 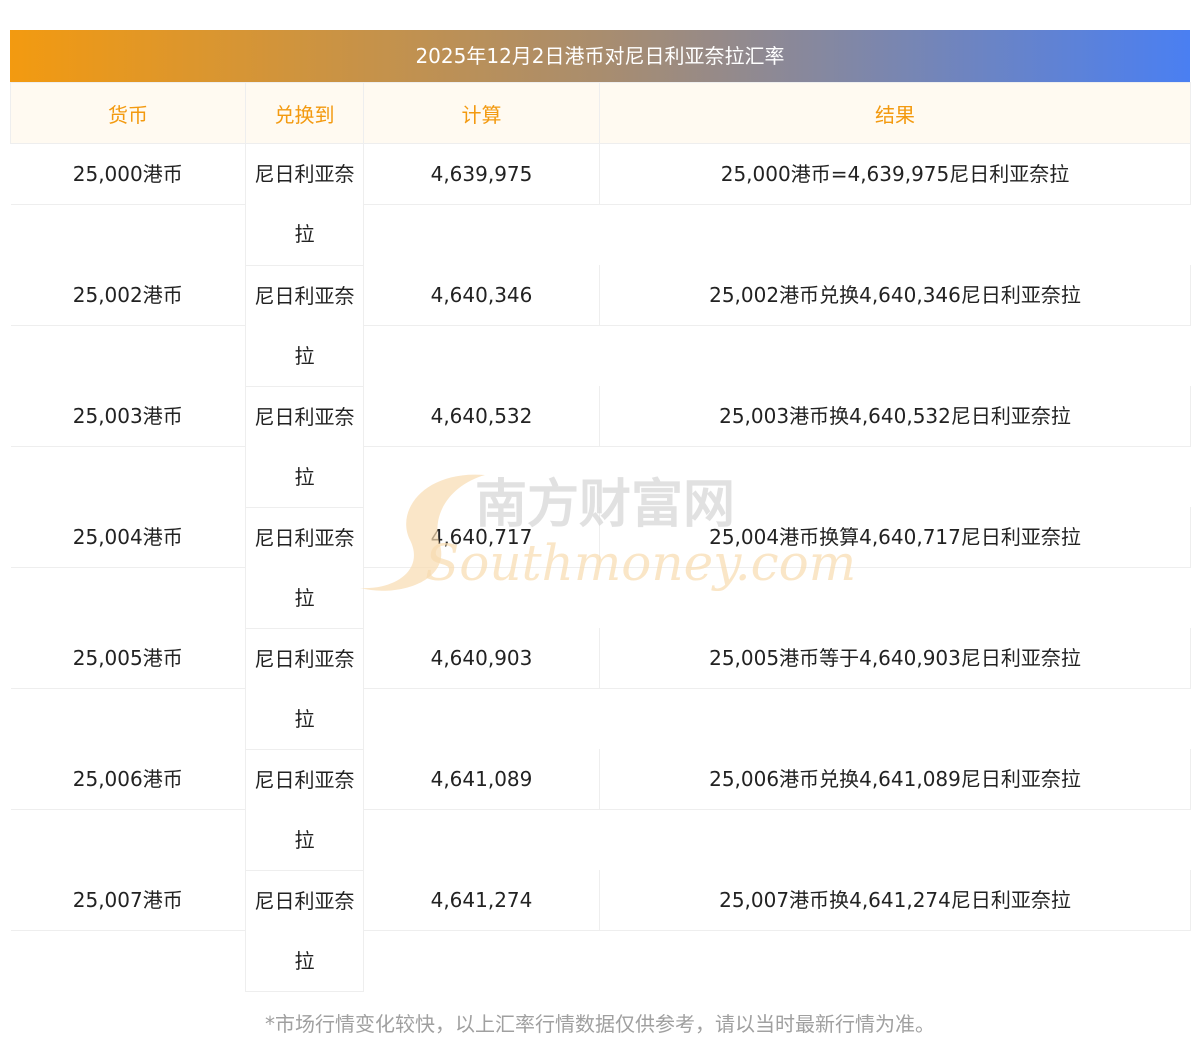 I want to click on amount-cell: 25,006港币, so click(x=128, y=779).